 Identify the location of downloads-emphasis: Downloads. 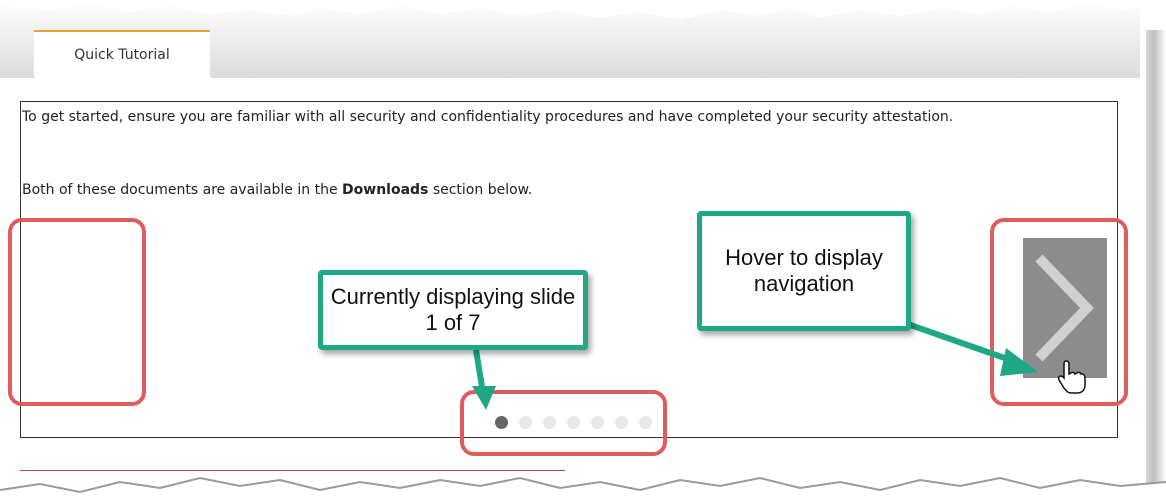
(385, 190).